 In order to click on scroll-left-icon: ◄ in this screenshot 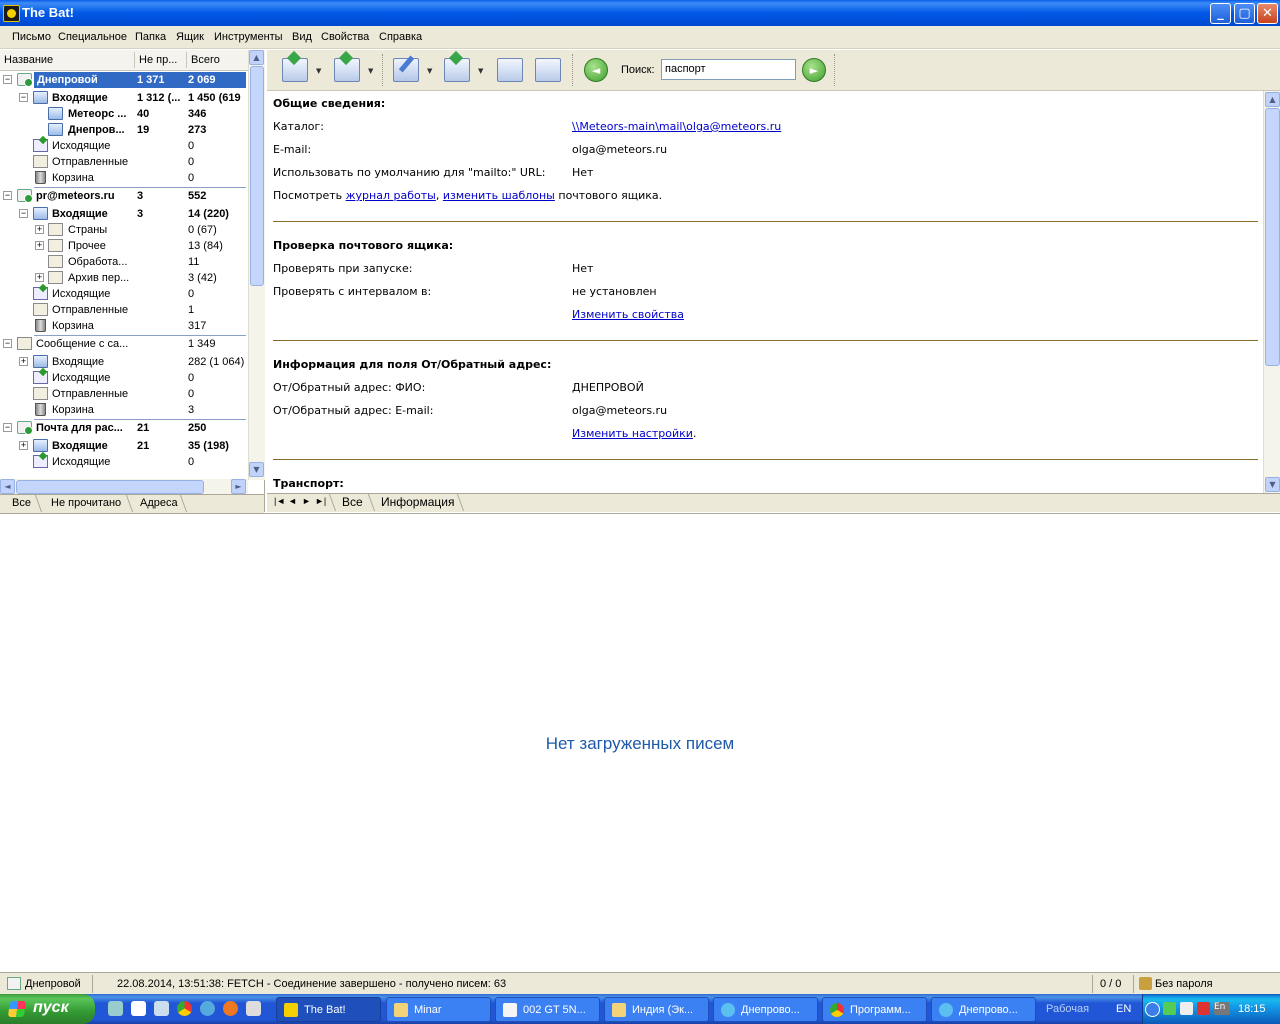, I will do `click(7, 486)`.